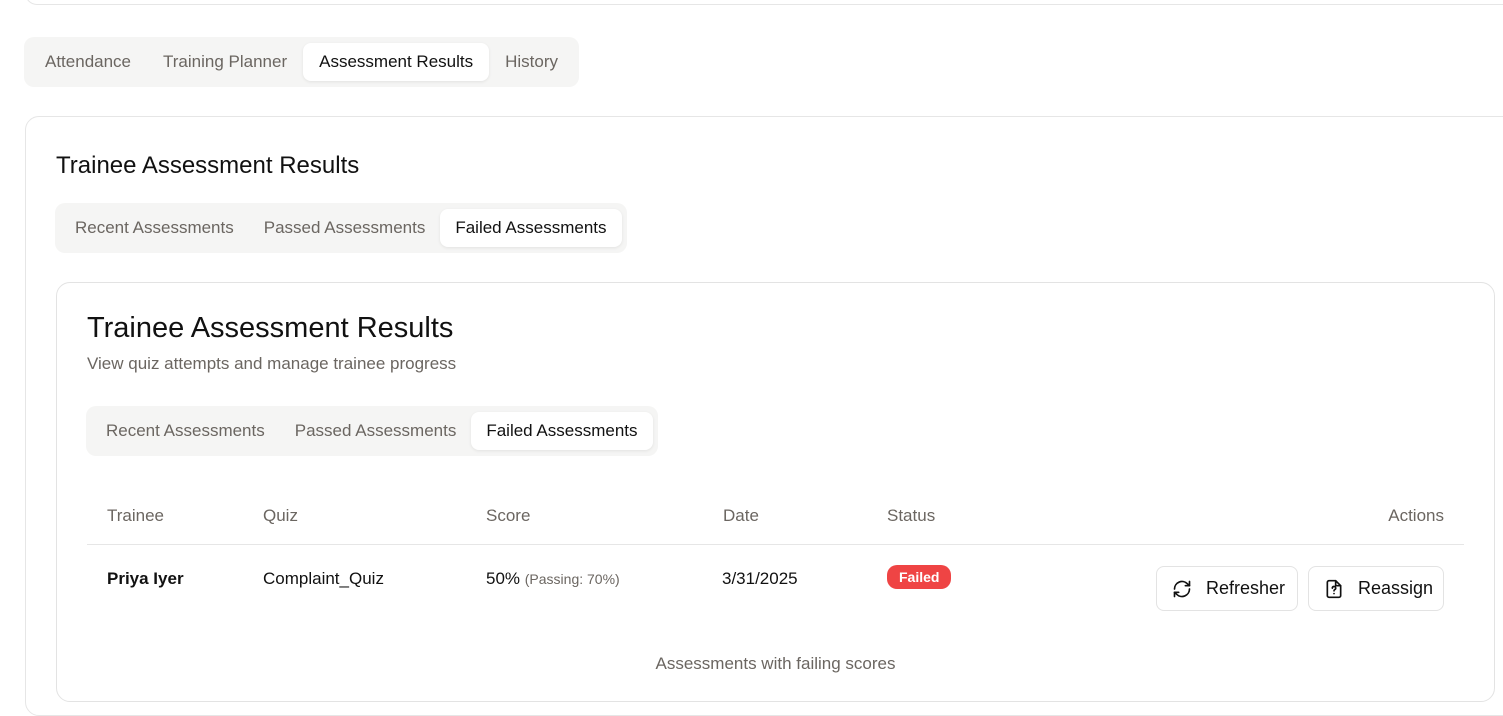 The image size is (1503, 716). What do you see at coordinates (919, 577) in the screenshot?
I see `status-badge: Failed` at bounding box center [919, 577].